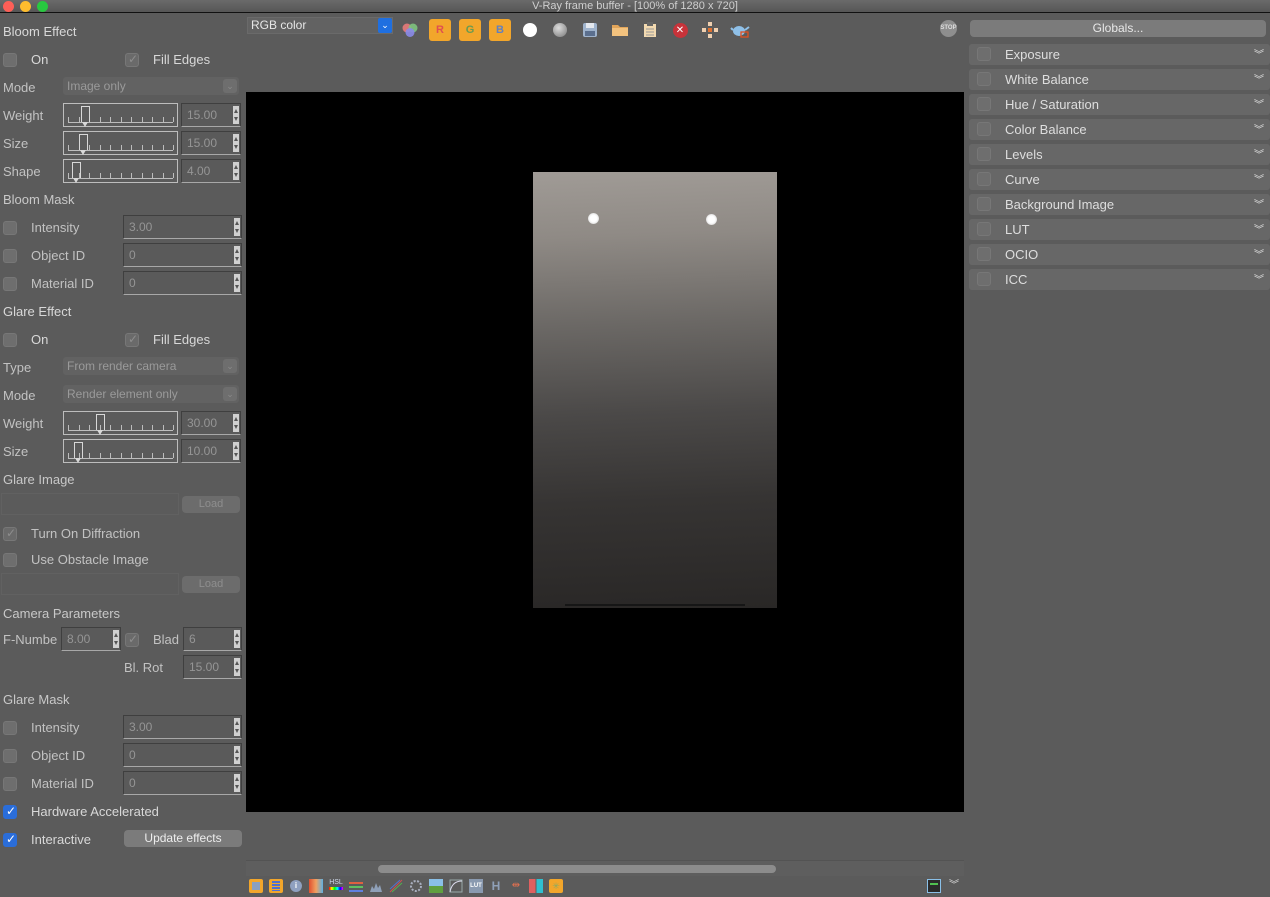 This screenshot has height=897, width=1270. I want to click on glare-mask-material-id-checkbox, so click(10, 784).